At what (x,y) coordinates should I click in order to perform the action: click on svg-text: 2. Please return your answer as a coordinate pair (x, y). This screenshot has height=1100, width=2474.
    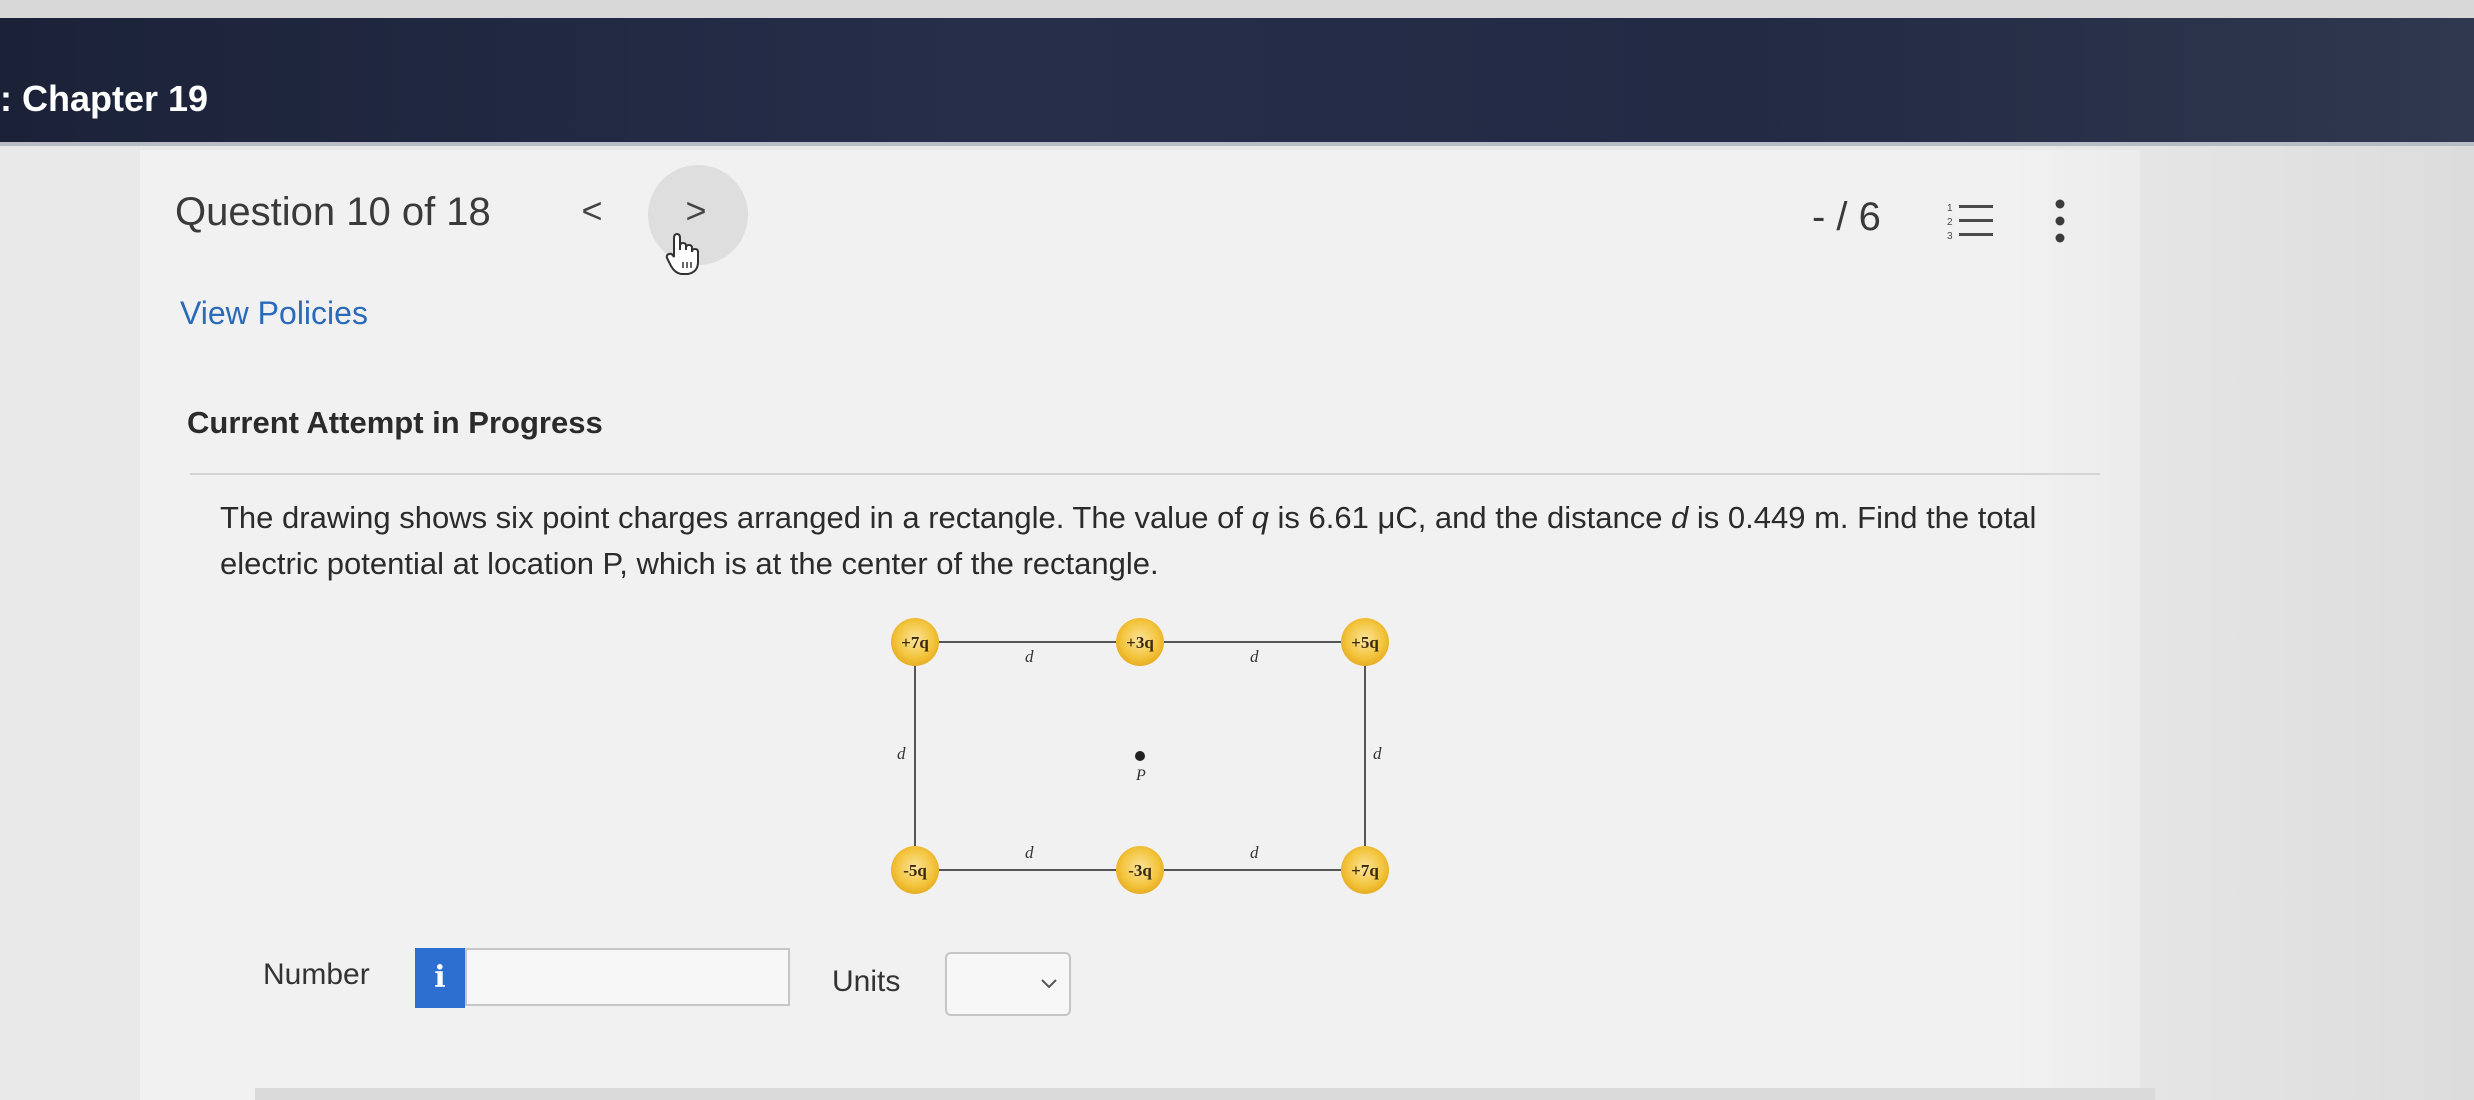
    Looking at the image, I should click on (1950, 222).